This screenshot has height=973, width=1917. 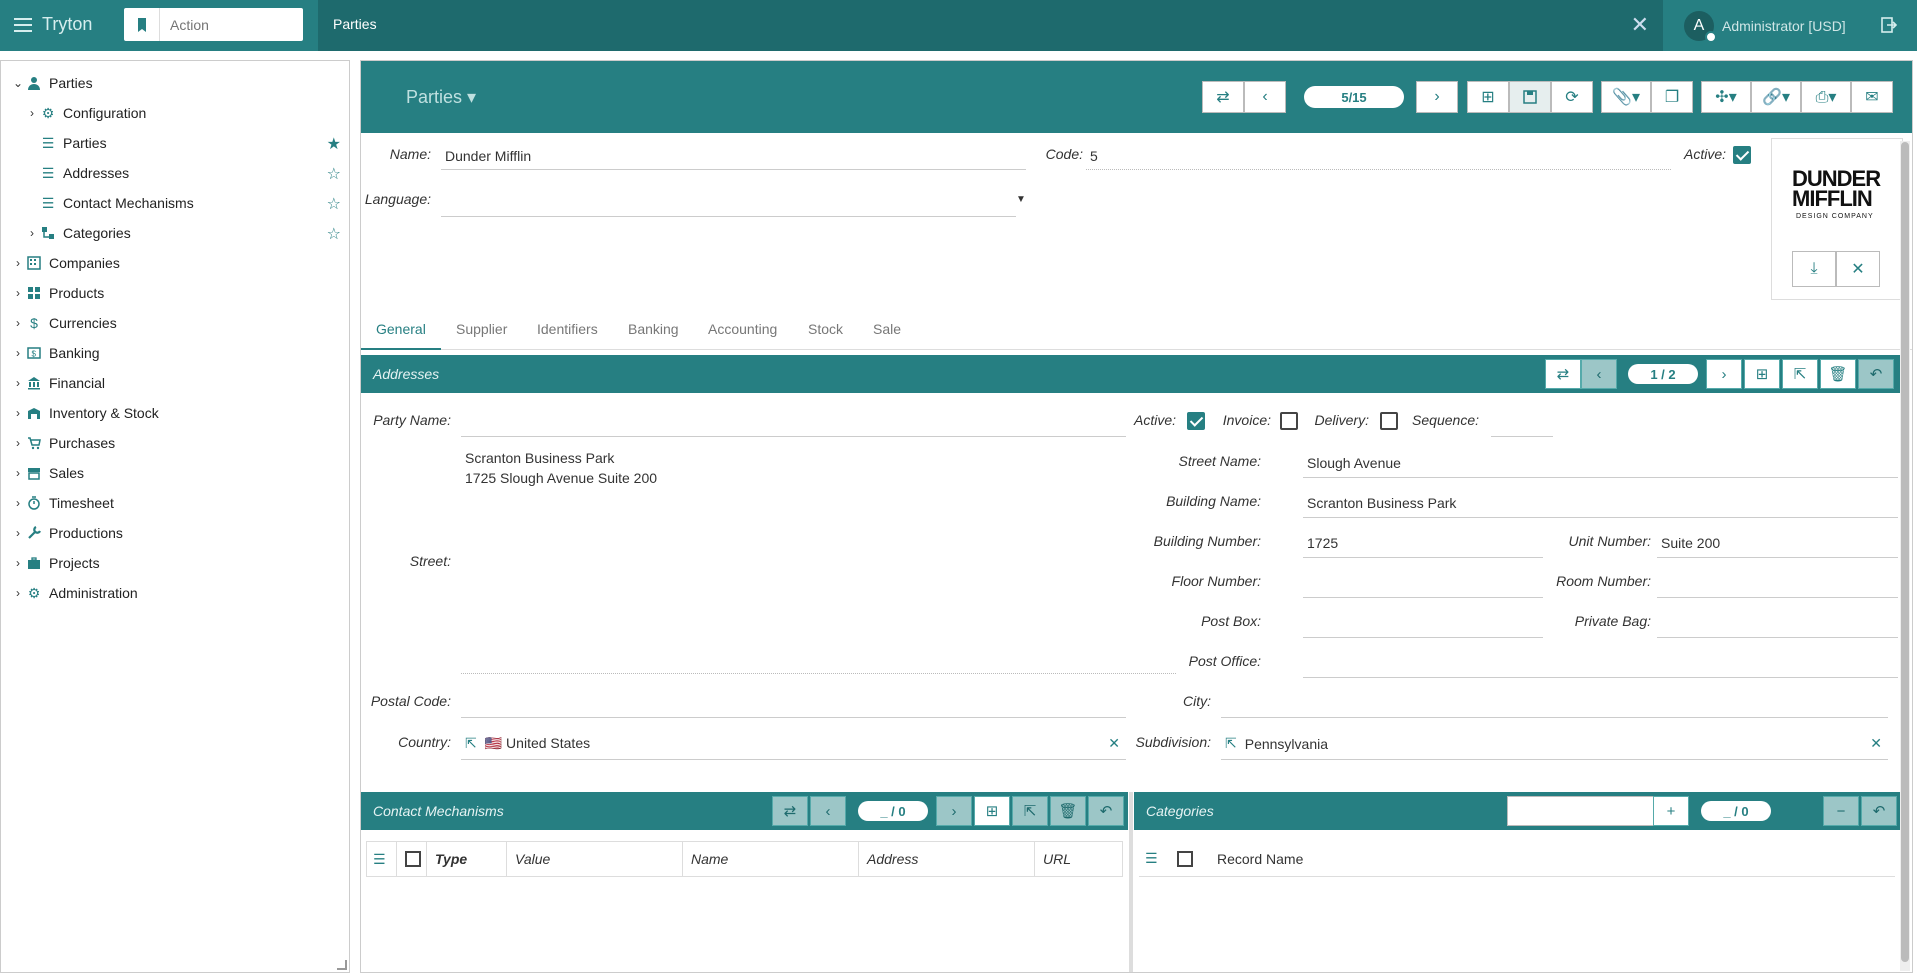 I want to click on floor-number-field, so click(x=1423, y=583).